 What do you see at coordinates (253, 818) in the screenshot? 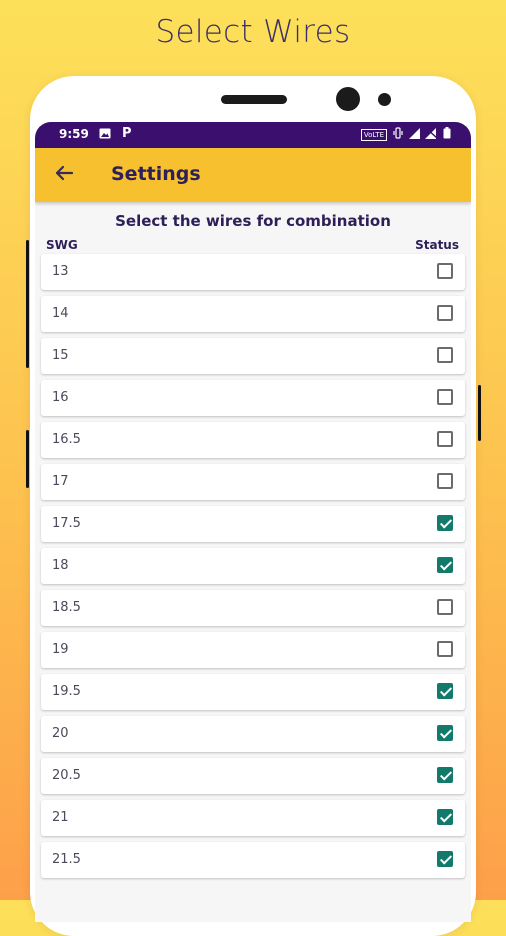
I see `wire-row: 21` at bounding box center [253, 818].